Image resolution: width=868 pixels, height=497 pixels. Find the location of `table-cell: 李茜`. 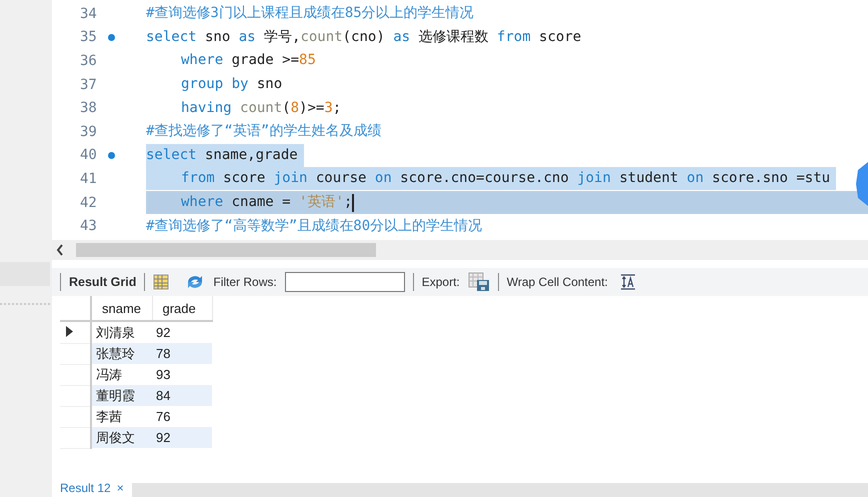

table-cell: 李茜 is located at coordinates (121, 416).